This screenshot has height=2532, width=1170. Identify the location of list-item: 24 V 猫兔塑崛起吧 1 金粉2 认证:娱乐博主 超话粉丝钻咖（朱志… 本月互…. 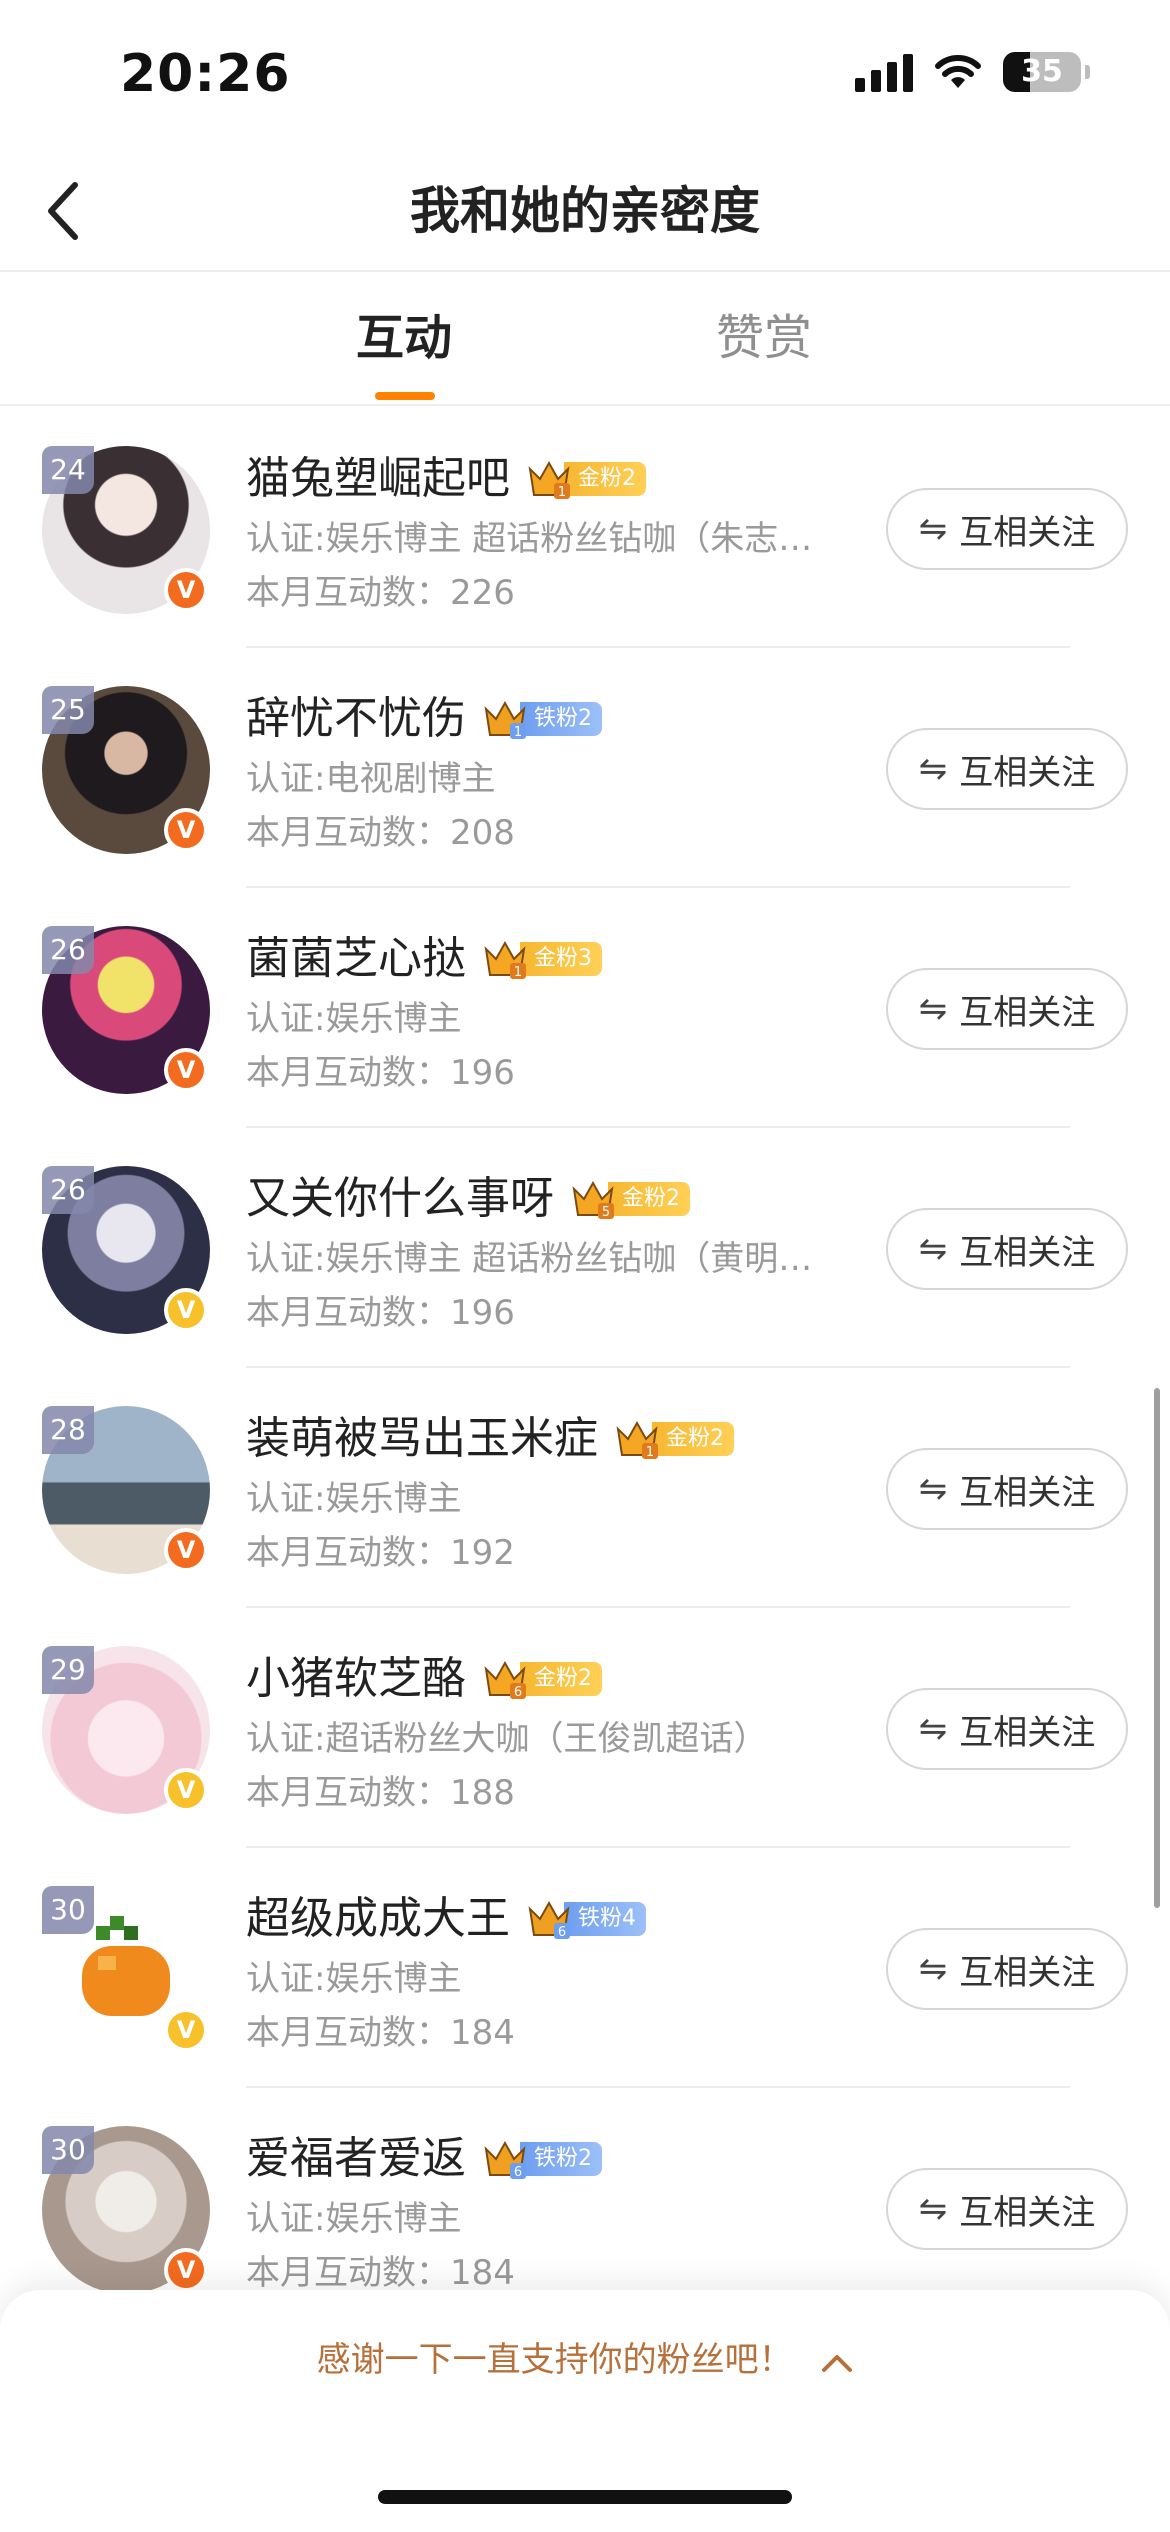
(585, 528).